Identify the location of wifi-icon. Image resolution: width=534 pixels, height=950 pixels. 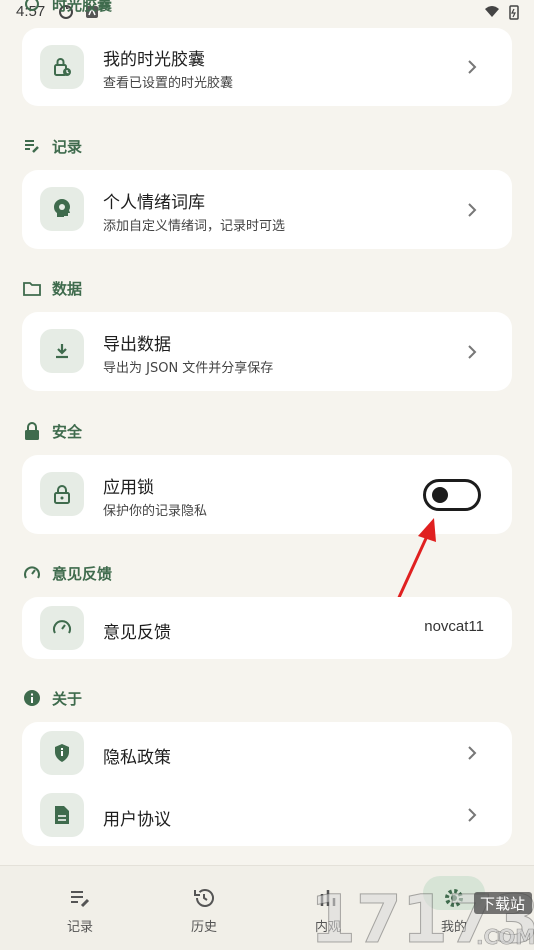
(492, 11).